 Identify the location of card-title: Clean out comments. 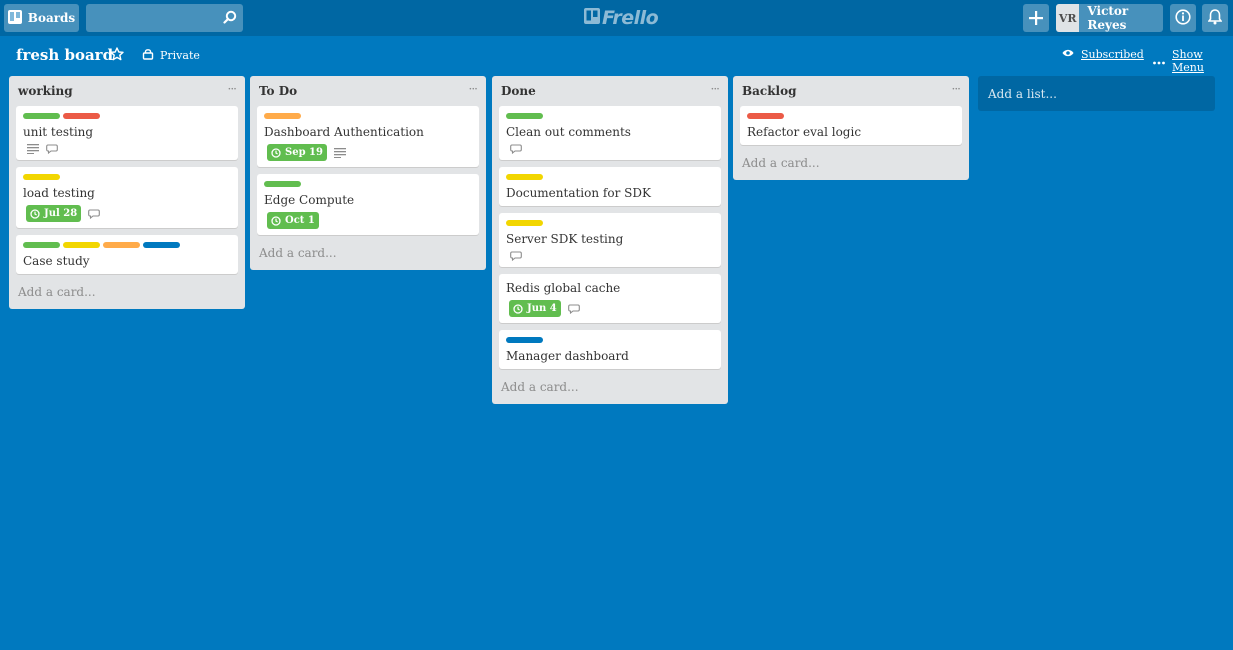
(568, 132).